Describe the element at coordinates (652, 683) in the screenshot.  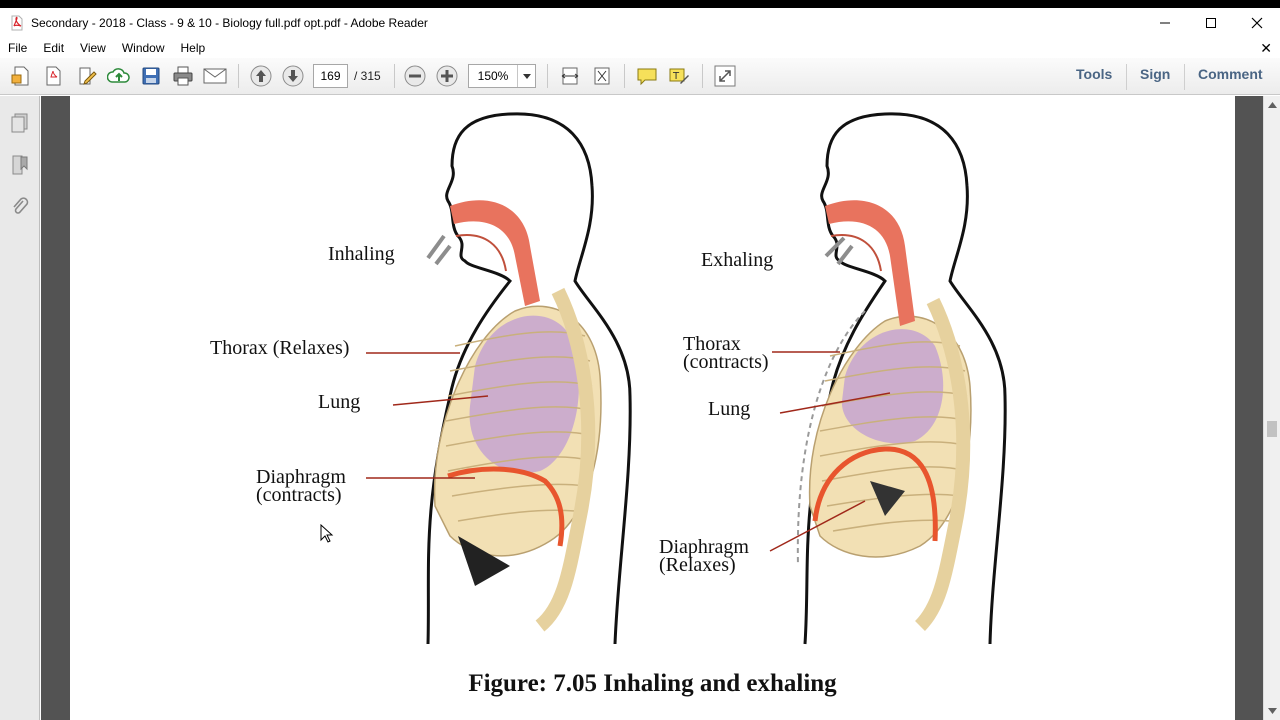
I see `figure-caption: Figure: 7.05 Inhaling and exhaling` at that location.